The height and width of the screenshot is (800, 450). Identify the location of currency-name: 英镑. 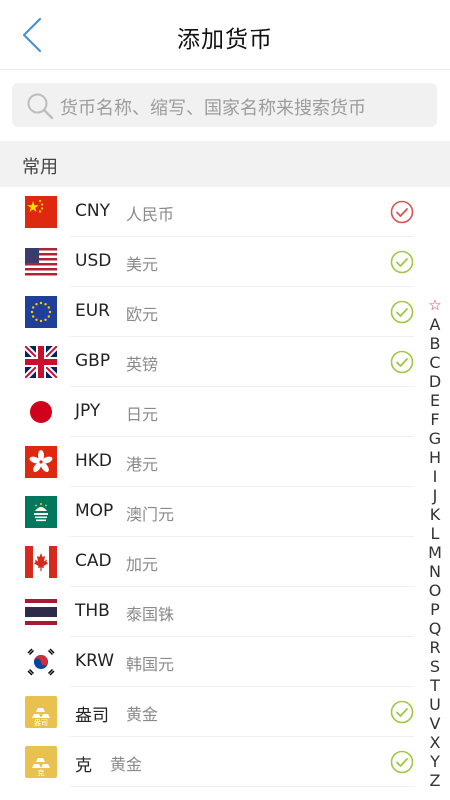
(142, 364).